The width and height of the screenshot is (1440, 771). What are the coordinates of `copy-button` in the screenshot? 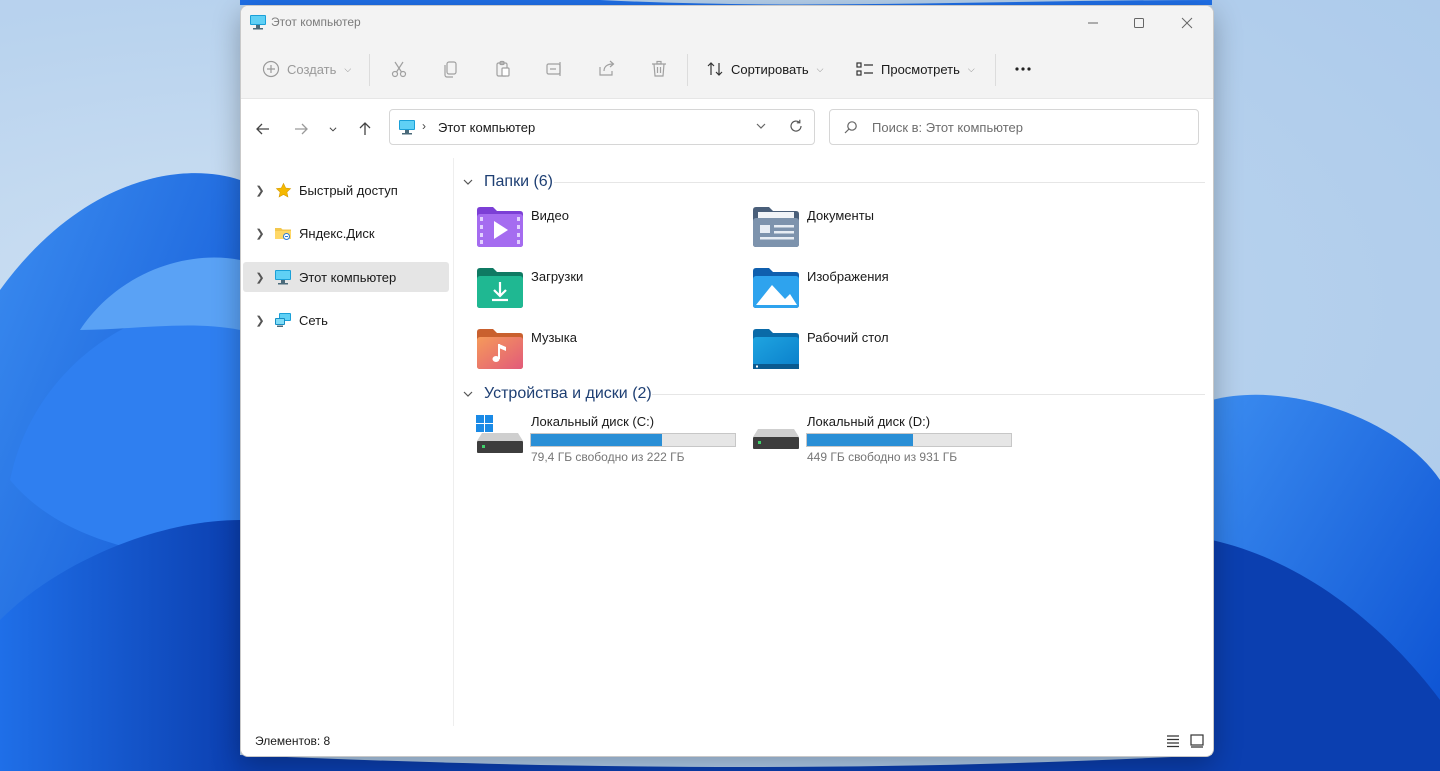 It's located at (451, 69).